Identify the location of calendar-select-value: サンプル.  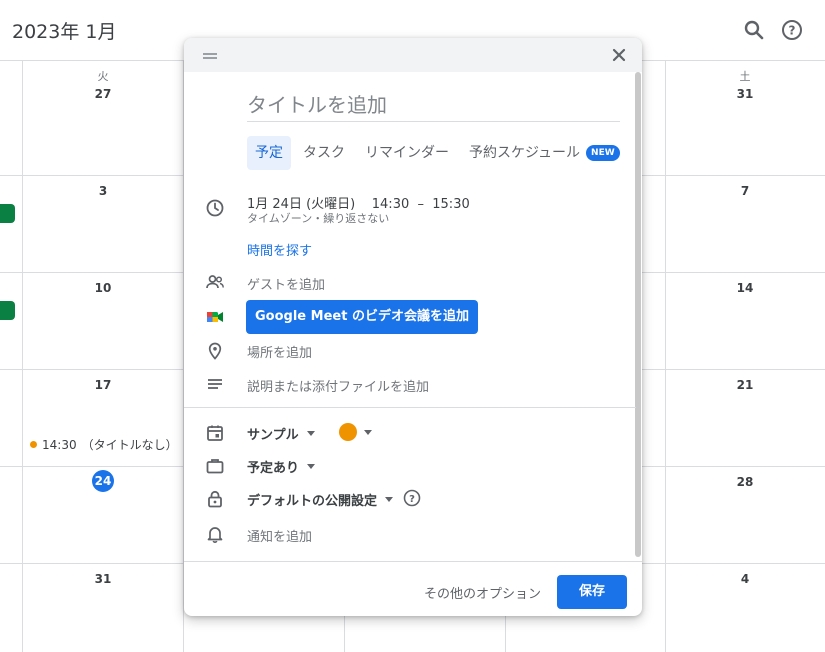
(273, 435).